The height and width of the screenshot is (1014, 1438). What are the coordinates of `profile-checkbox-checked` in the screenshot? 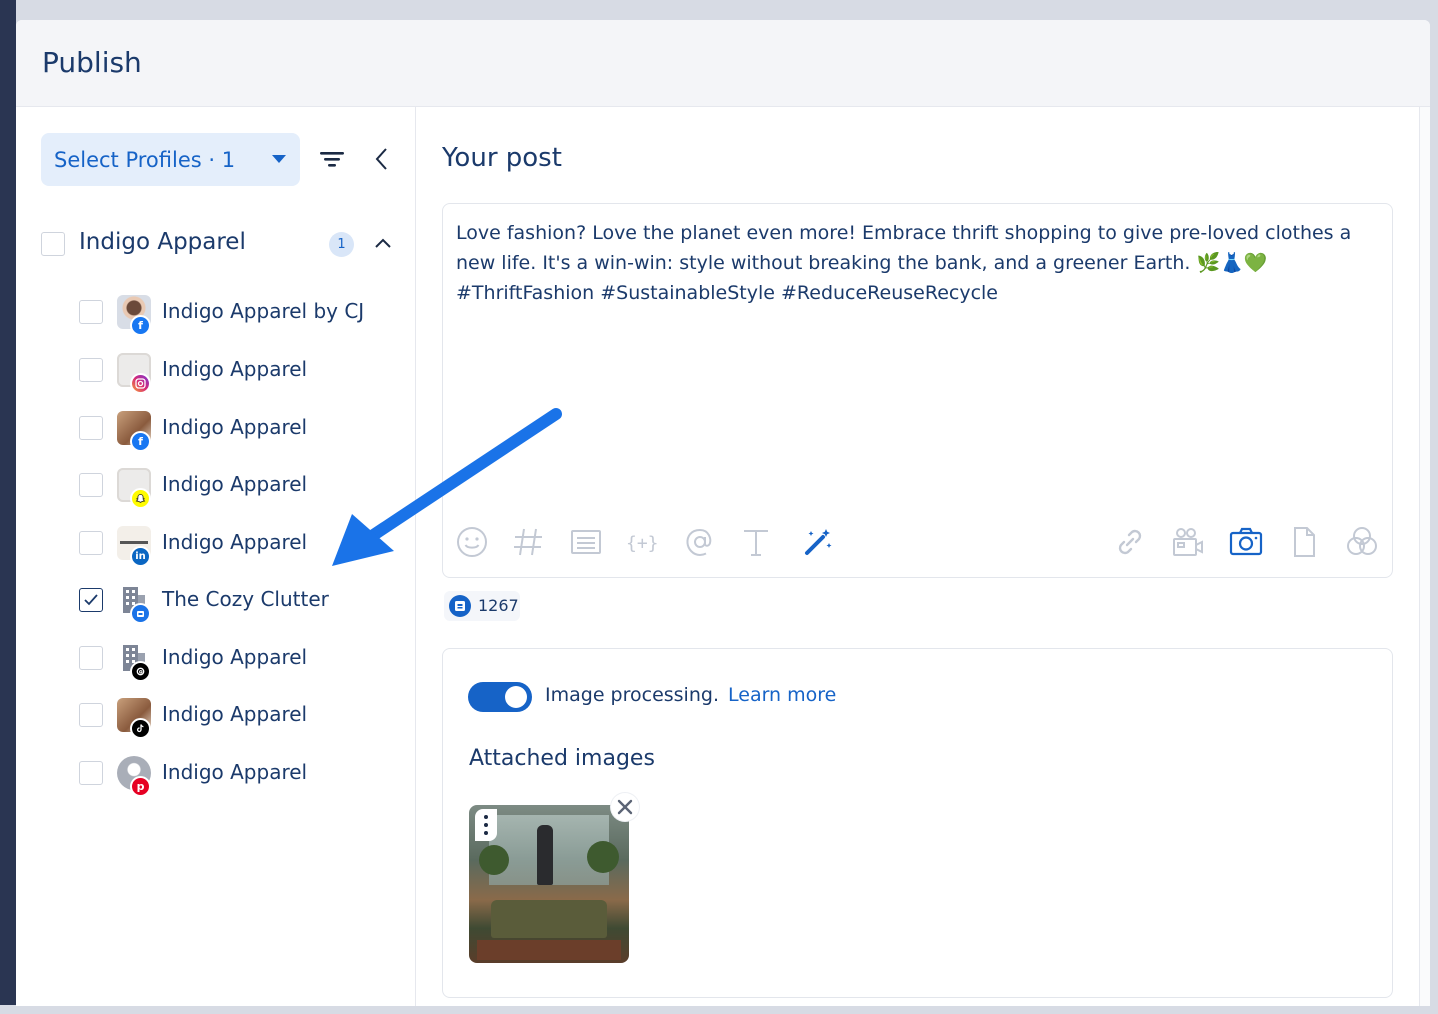 It's located at (91, 600).